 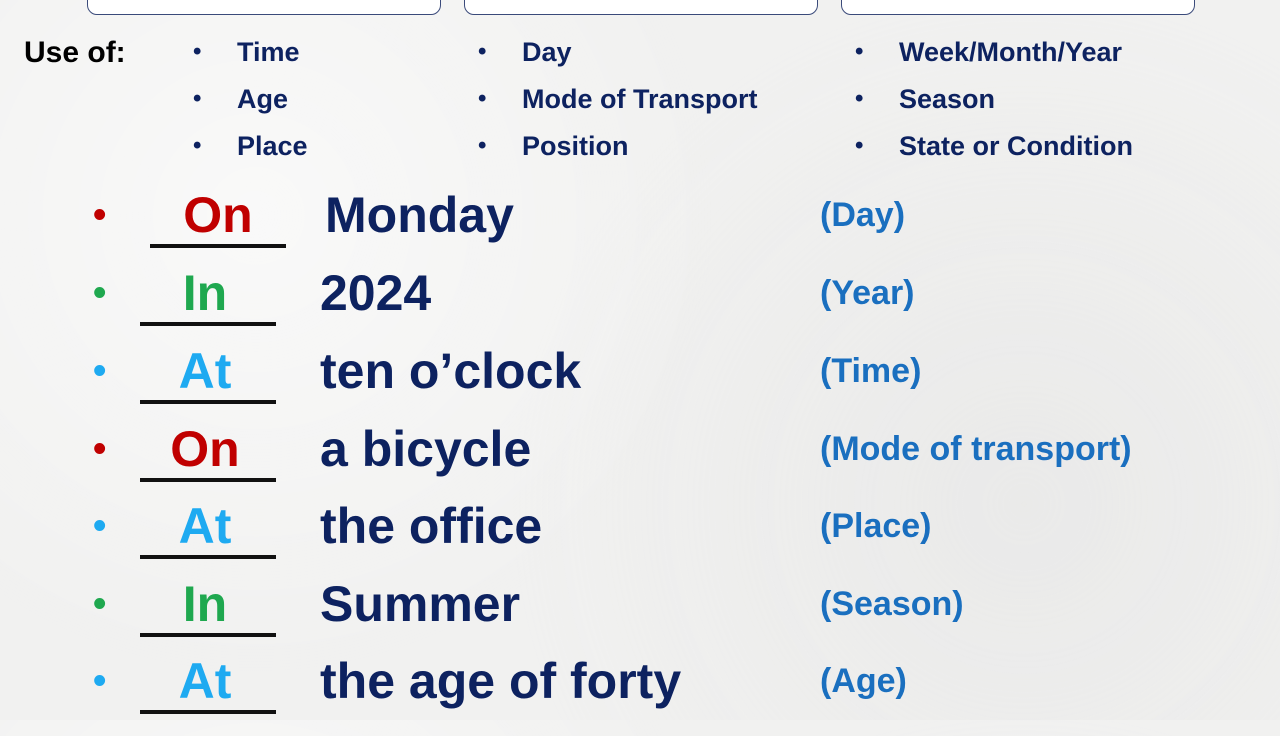 I want to click on example-category: (Year), so click(x=867, y=293).